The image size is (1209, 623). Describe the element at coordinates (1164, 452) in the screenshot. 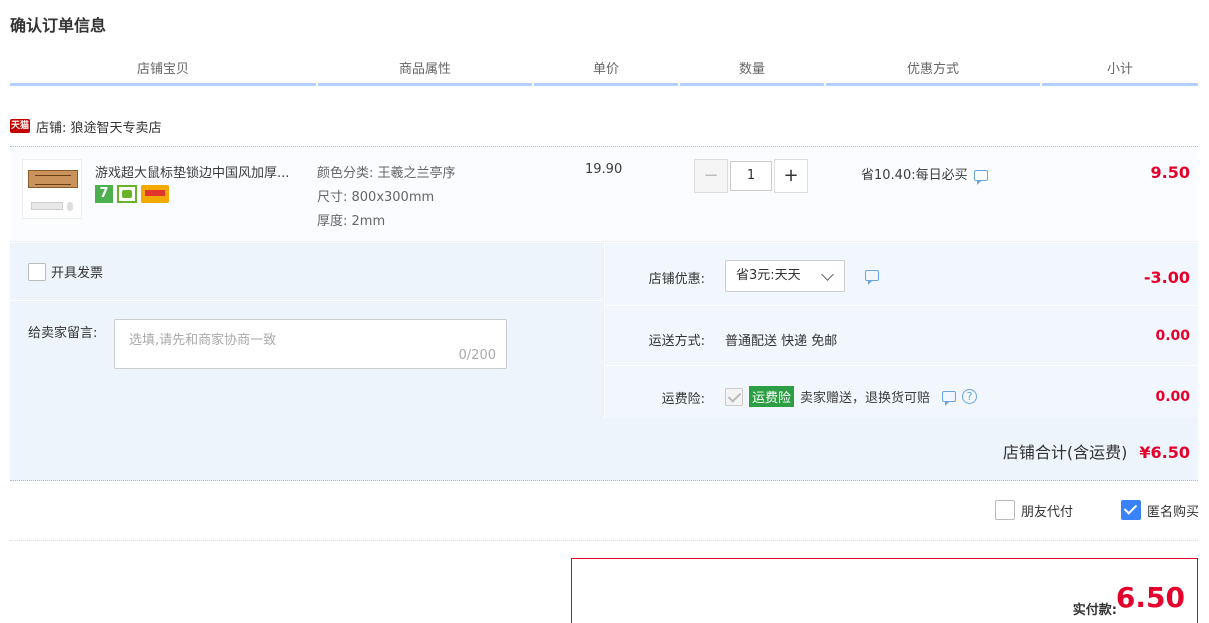

I see `shop-total-amount: ¥6.50` at that location.